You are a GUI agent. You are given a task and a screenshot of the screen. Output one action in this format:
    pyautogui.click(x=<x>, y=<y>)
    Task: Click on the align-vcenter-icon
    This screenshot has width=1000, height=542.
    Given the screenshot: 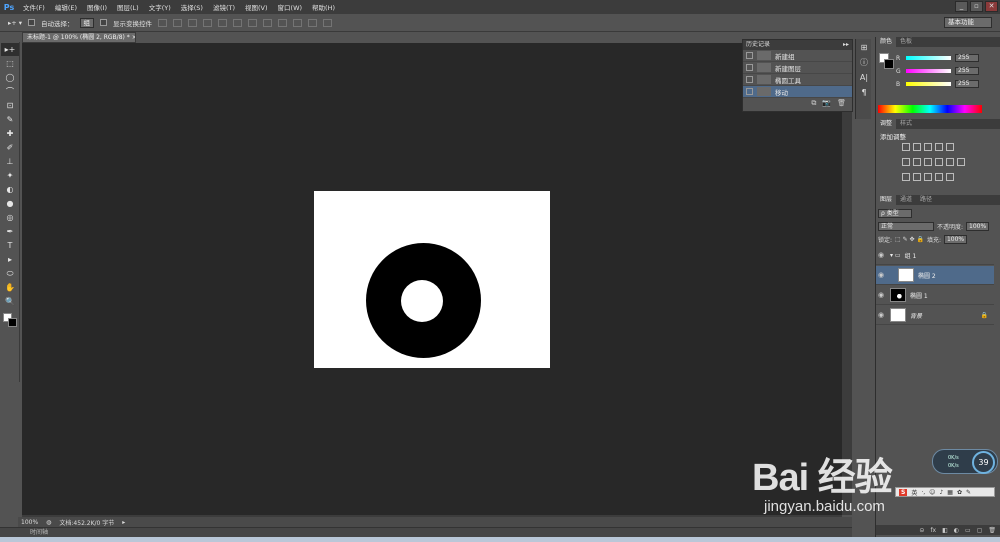 What is the action you would take?
    pyautogui.click(x=178, y=22)
    